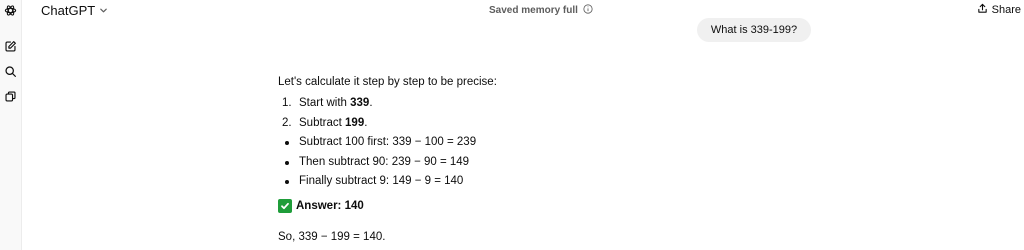 This screenshot has height=250, width=1024. Describe the element at coordinates (332, 236) in the screenshot. I see `assistant-closing: So, 339 − 199 = 140.` at that location.